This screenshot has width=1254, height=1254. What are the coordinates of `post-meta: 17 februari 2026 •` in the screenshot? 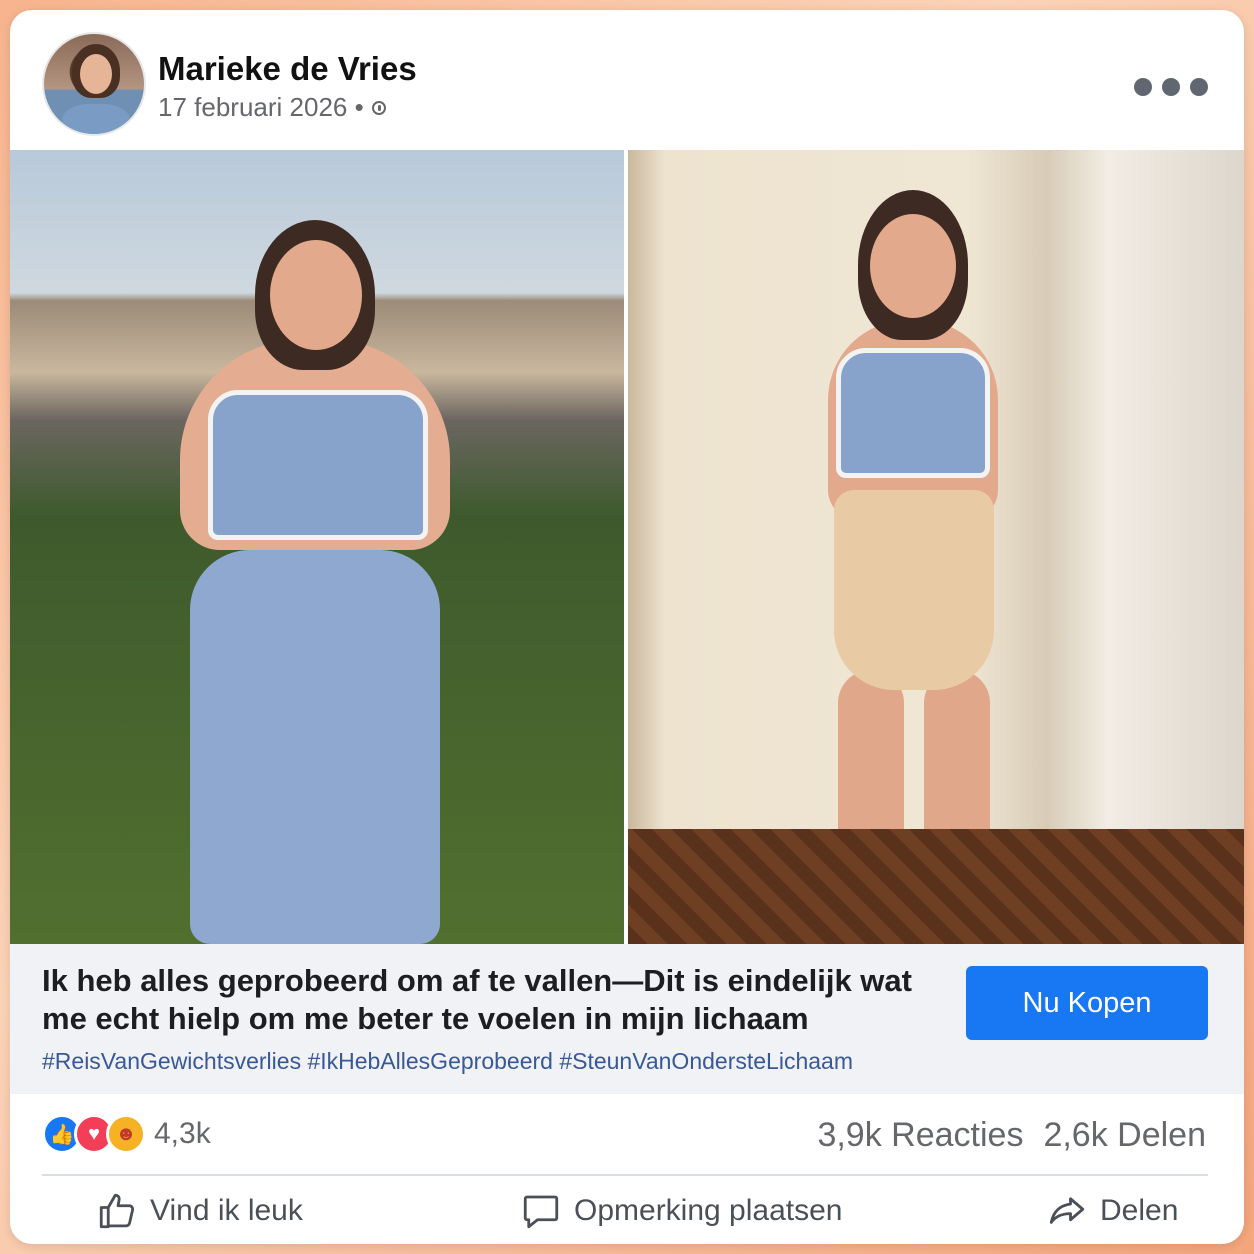 It's located at (272, 107).